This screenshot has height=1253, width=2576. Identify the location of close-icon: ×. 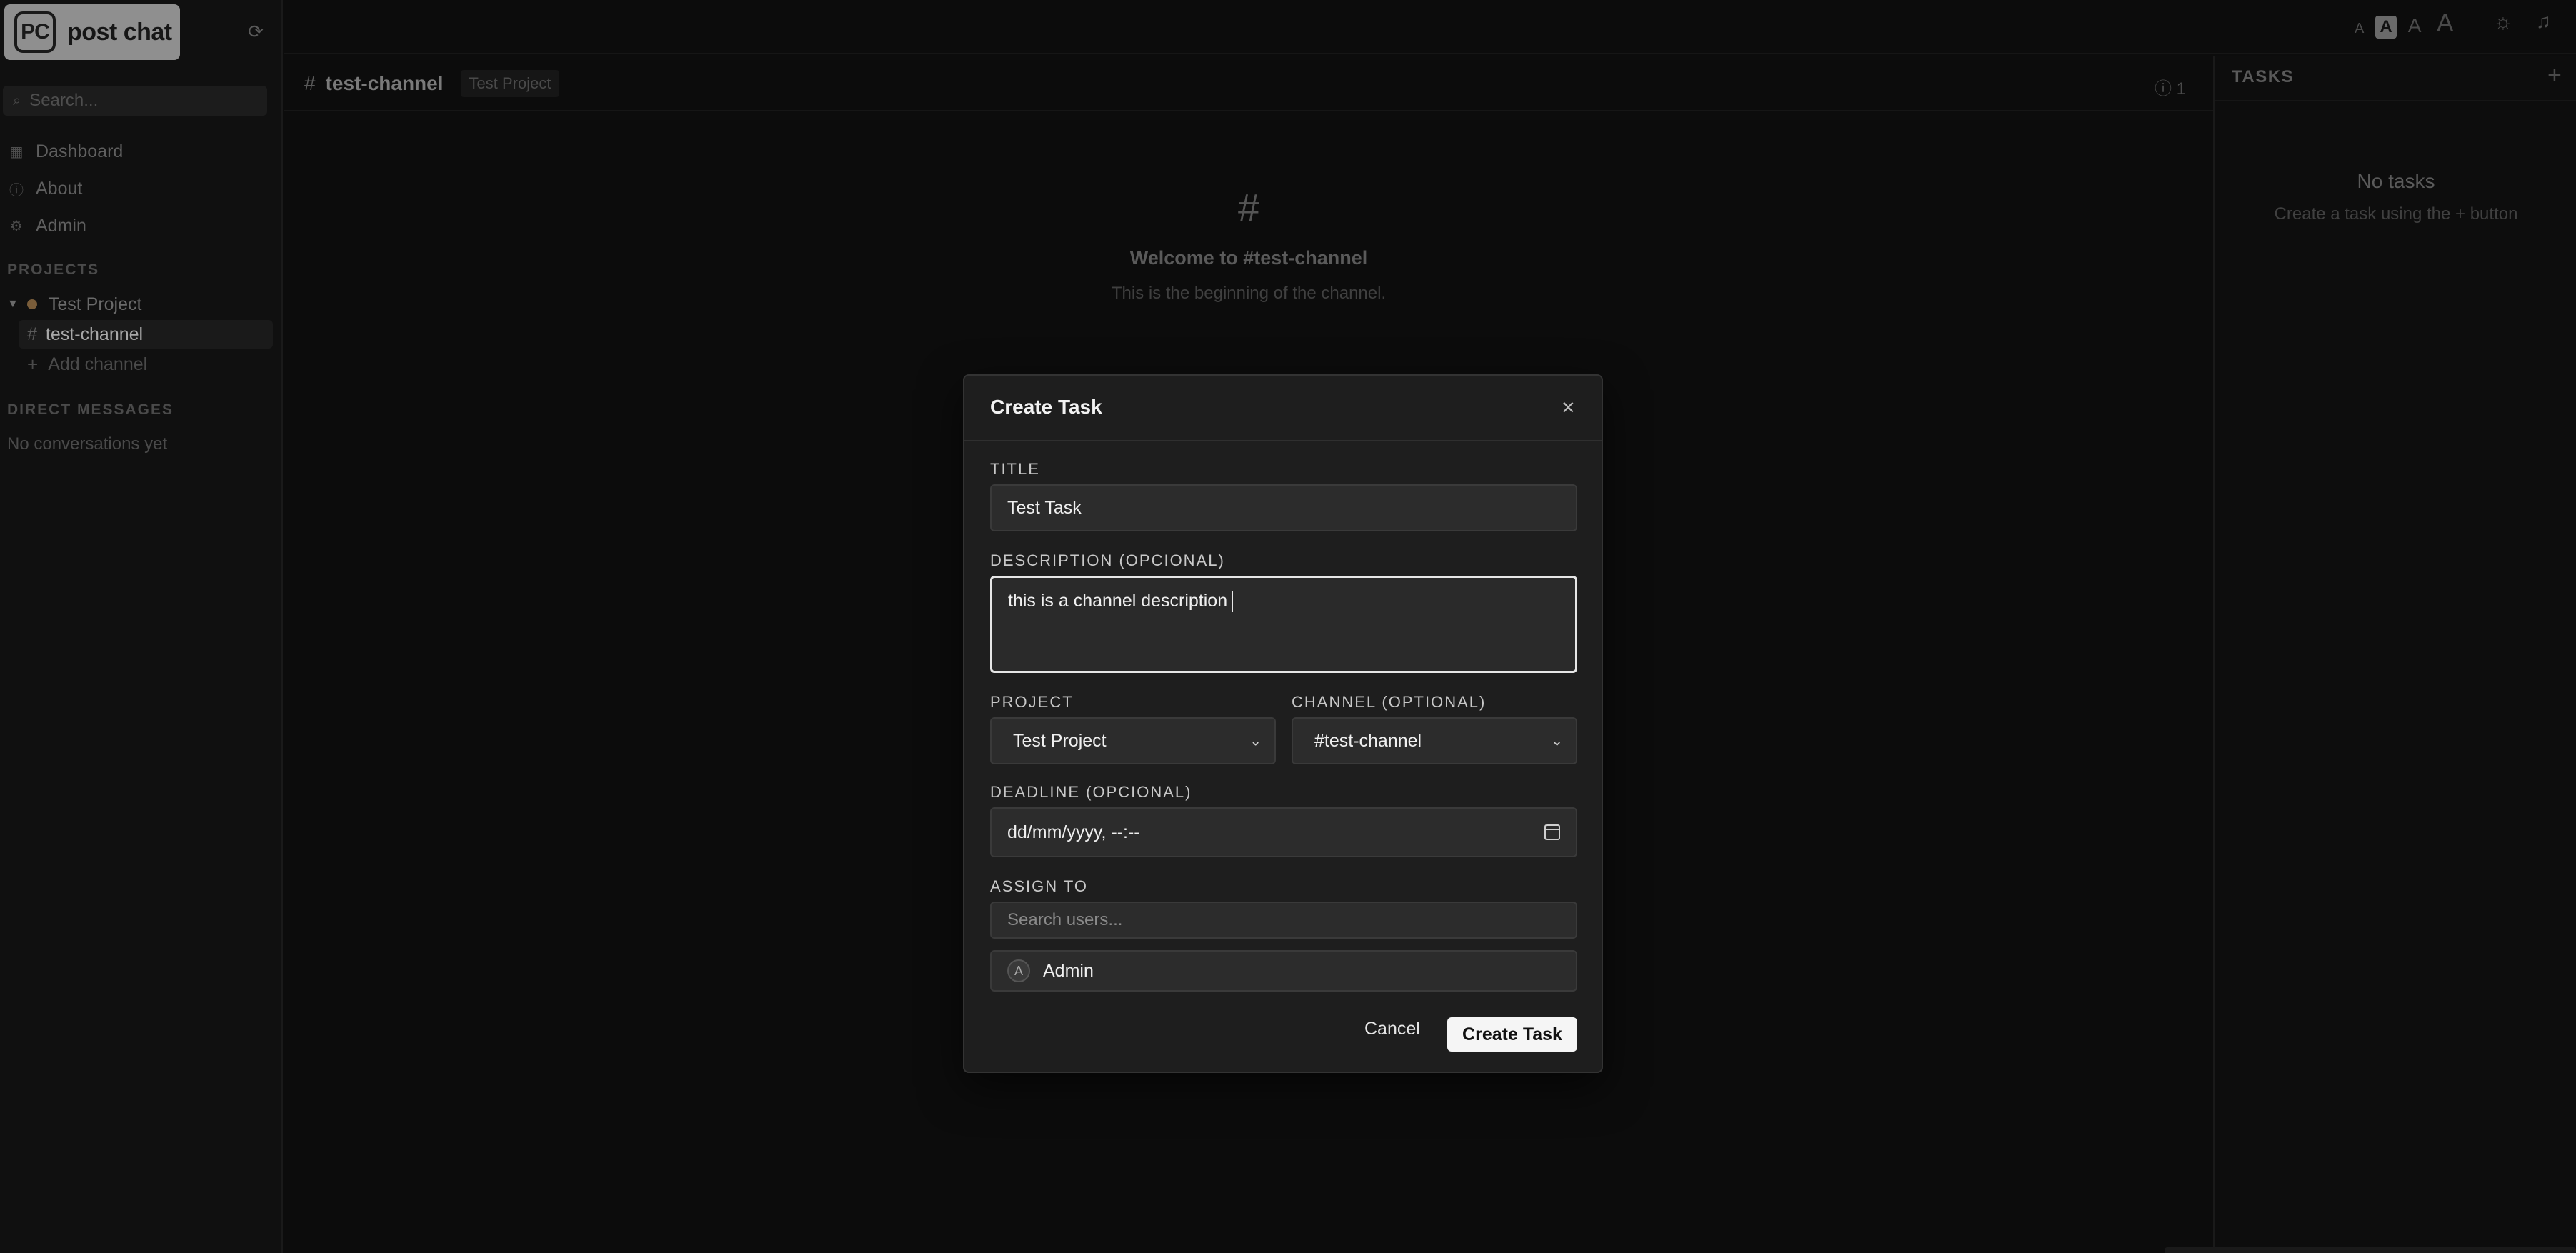
(1568, 407).